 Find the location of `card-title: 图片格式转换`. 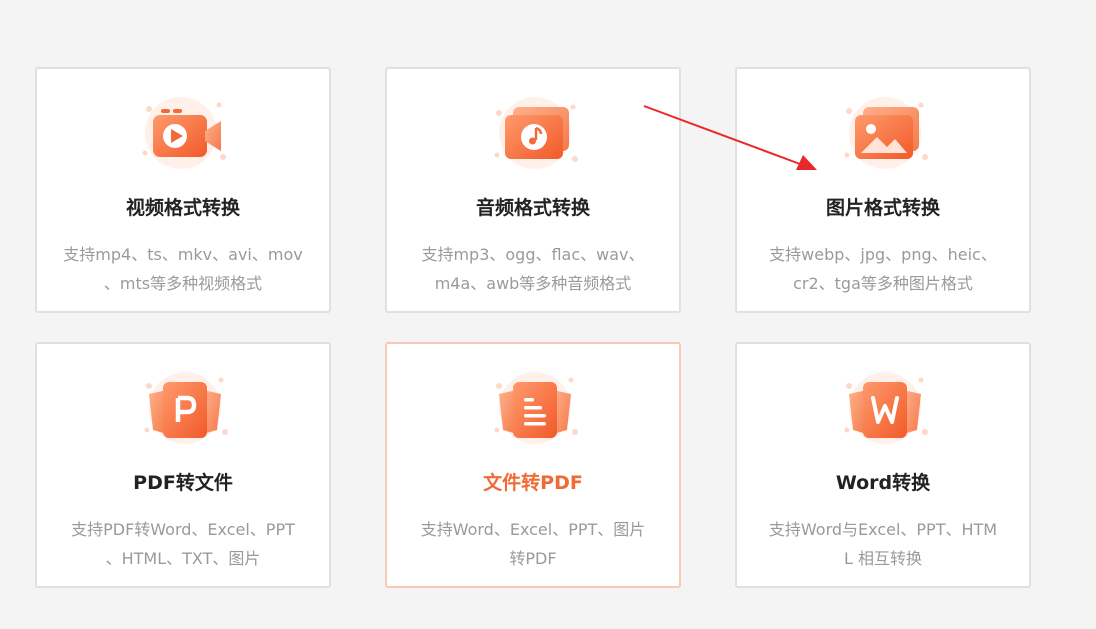

card-title: 图片格式转换 is located at coordinates (882, 208).